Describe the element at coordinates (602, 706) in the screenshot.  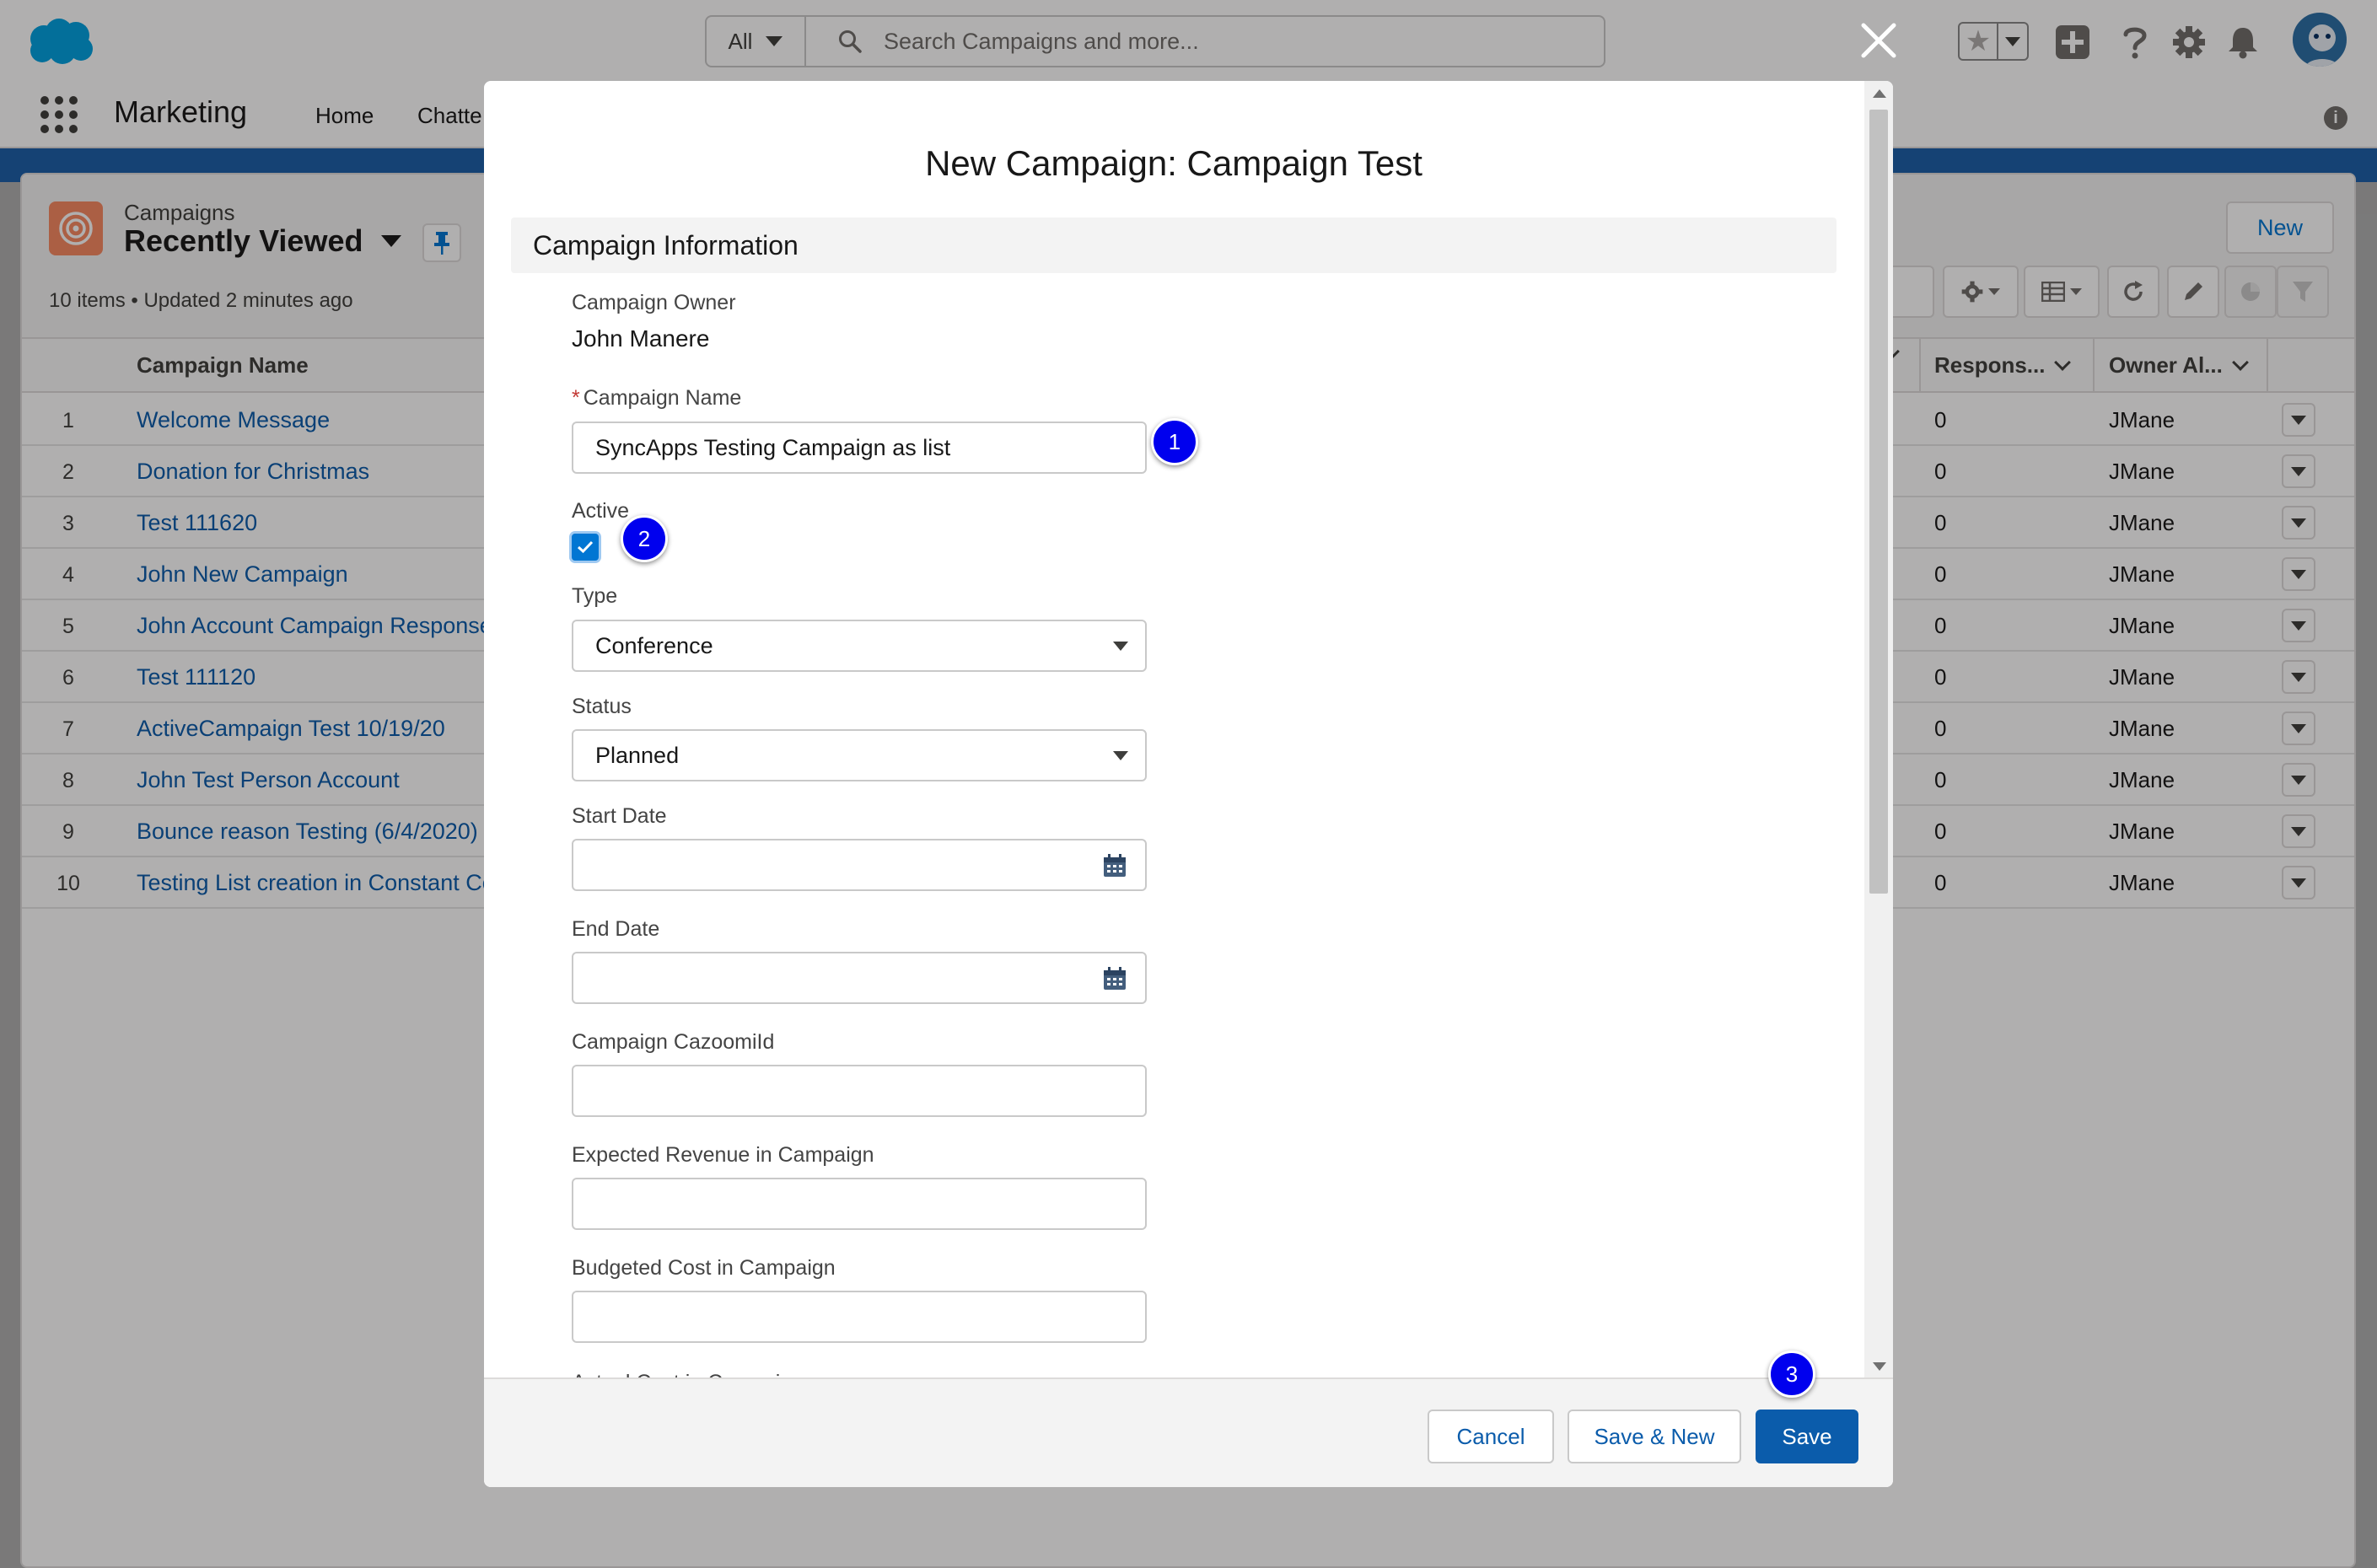
I see `status-label: Status` at that location.